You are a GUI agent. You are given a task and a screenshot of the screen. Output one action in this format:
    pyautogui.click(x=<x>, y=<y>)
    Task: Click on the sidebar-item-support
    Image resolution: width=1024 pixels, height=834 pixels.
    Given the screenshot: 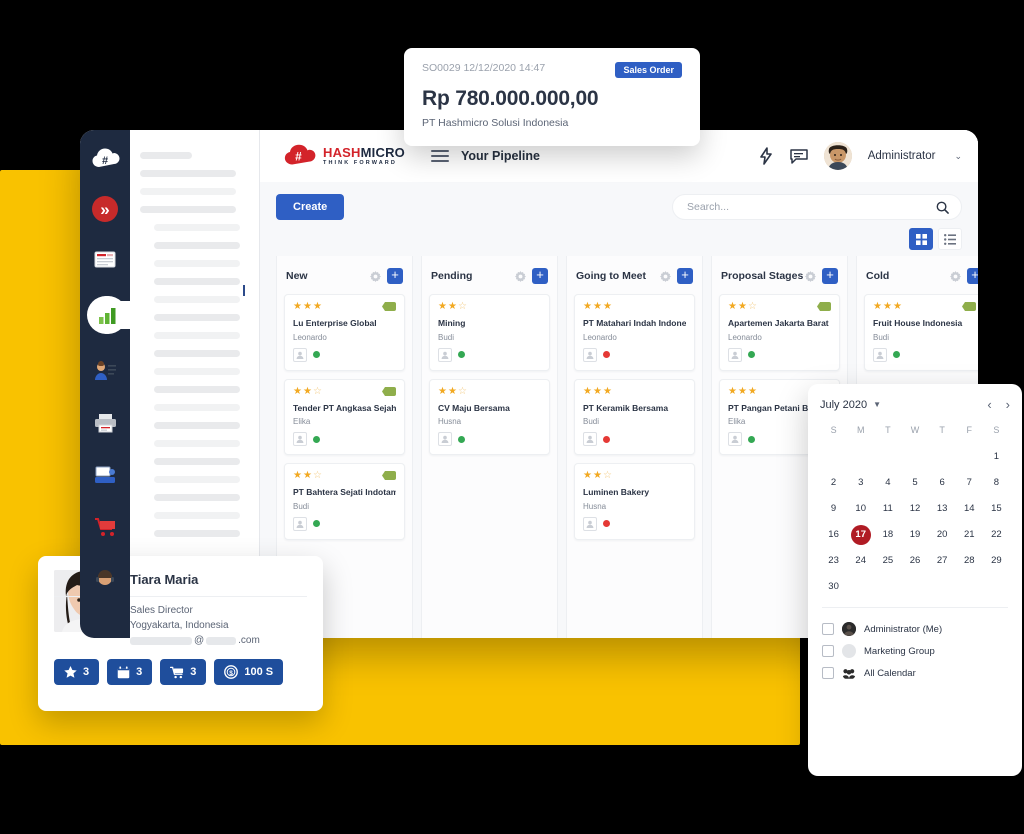 What is the action you would take?
    pyautogui.click(x=105, y=579)
    